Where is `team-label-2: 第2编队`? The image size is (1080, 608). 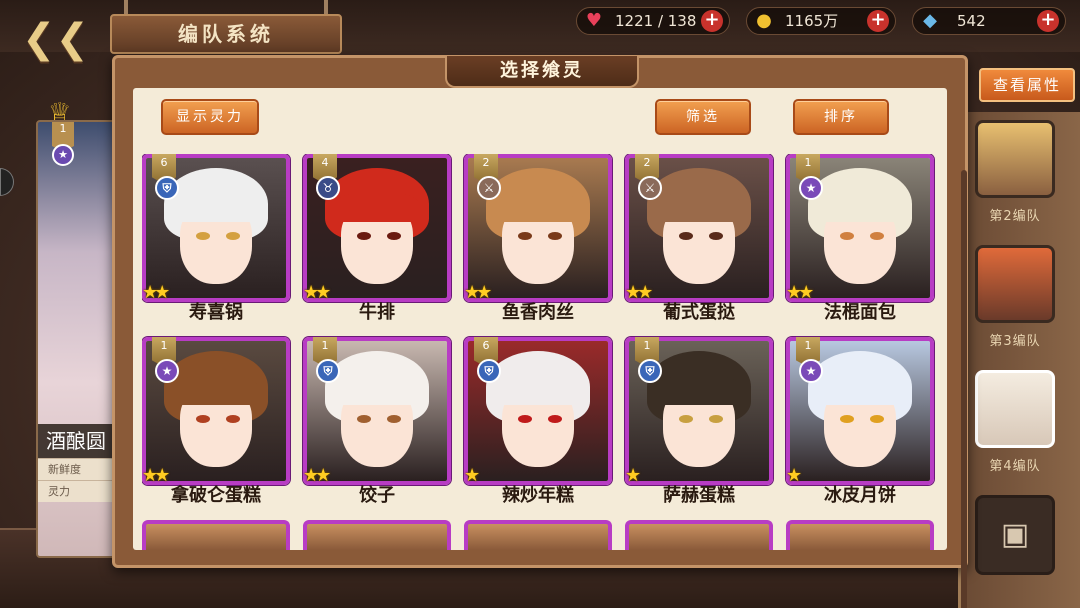 team-label-2: 第2编队 is located at coordinates (1015, 216).